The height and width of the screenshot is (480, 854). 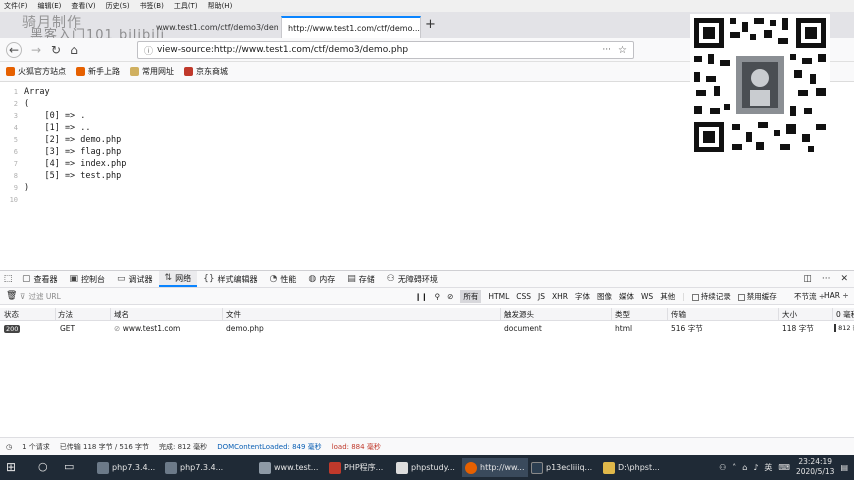 I want to click on devtools-tab-accessibility: ⚇ 无障碍环境, so click(x=412, y=279).